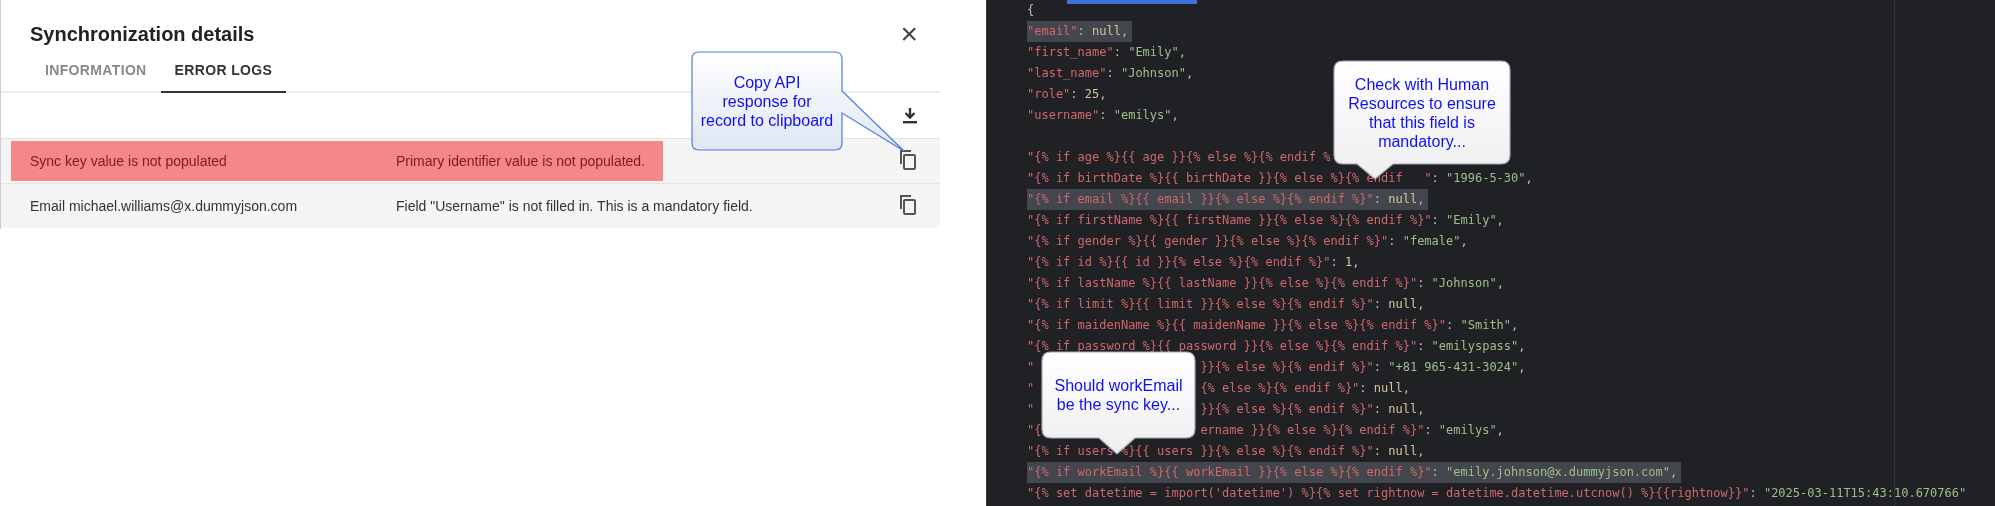  What do you see at coordinates (1111, 73) in the screenshot?
I see `code-line: "last_name": "Johnson",` at bounding box center [1111, 73].